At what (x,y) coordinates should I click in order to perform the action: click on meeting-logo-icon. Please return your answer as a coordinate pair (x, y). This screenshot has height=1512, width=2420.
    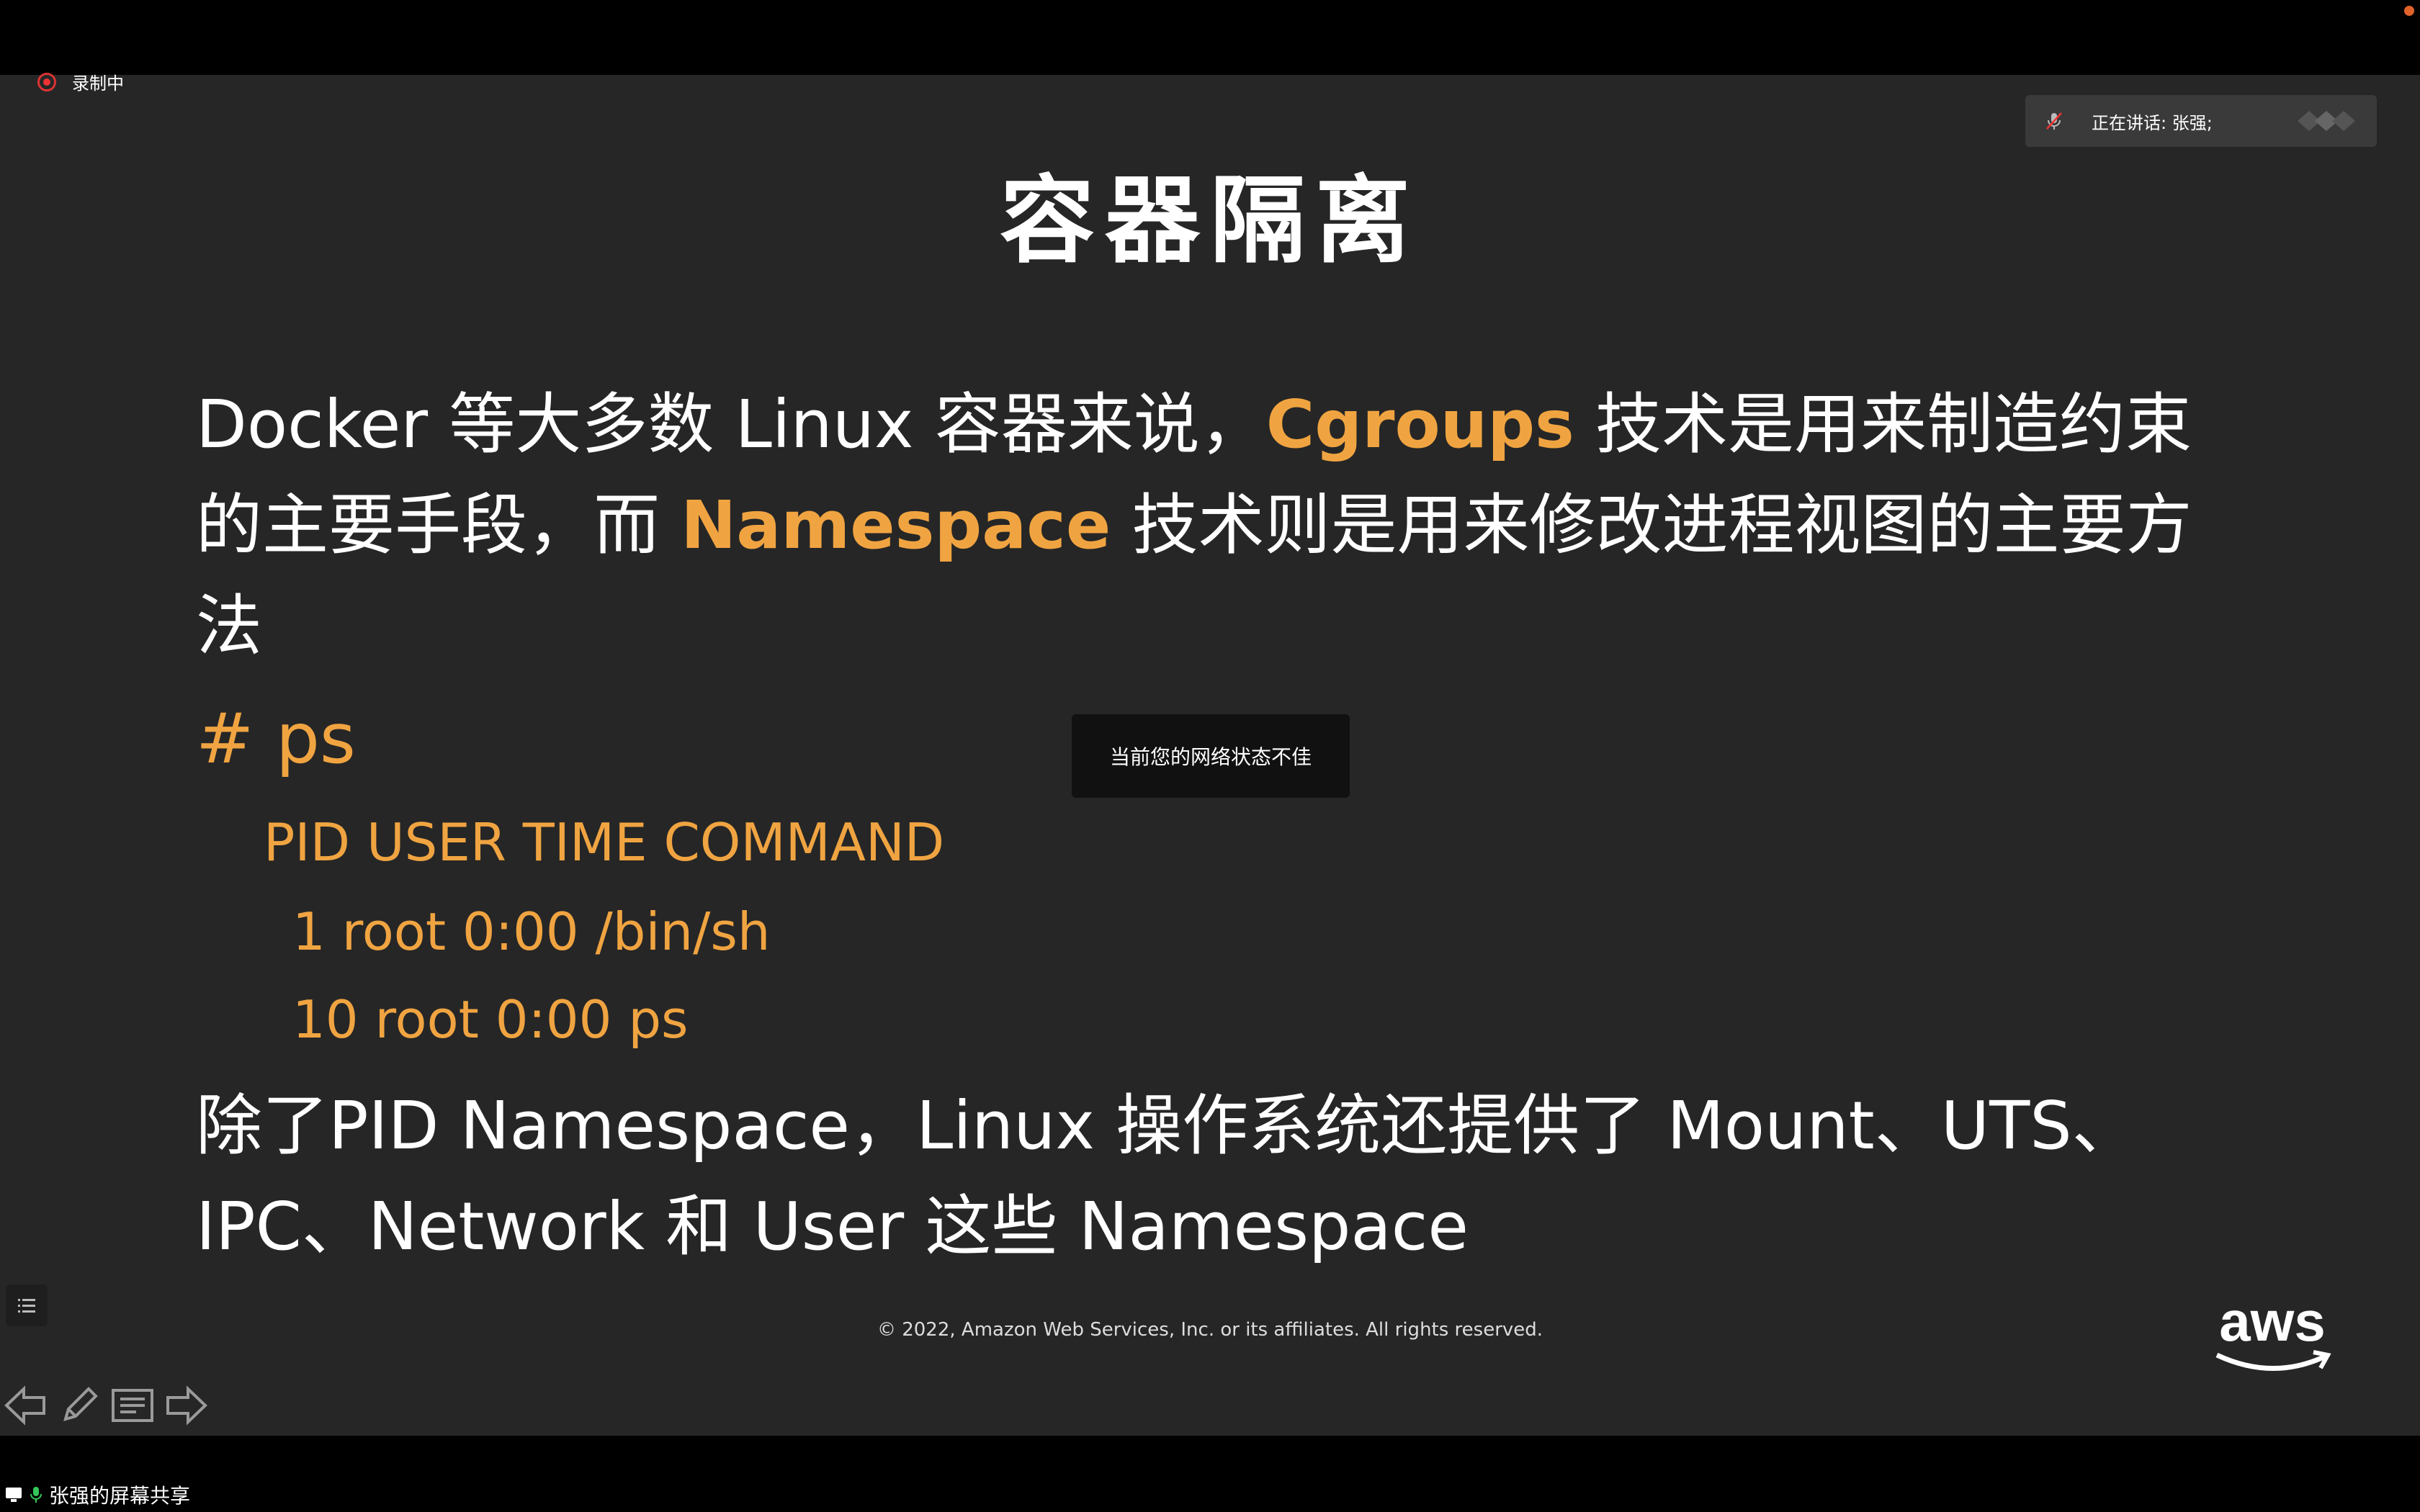
    Looking at the image, I should click on (2326, 121).